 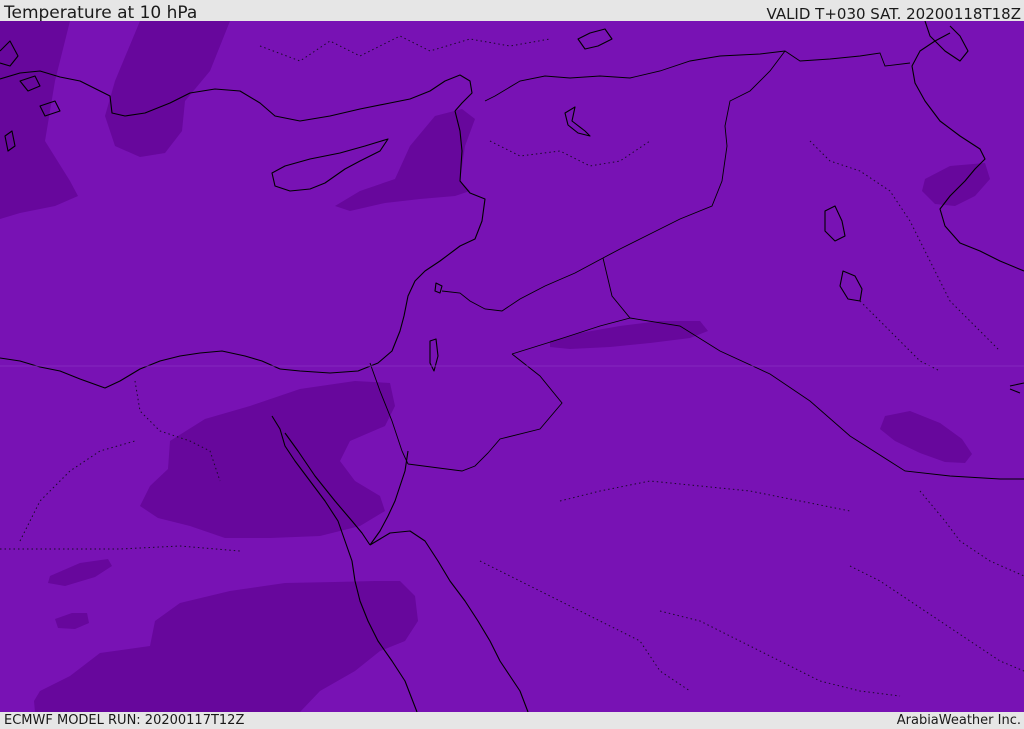 What do you see at coordinates (958, 720) in the screenshot?
I see `credit-label: ArabiaWeather Inc.` at bounding box center [958, 720].